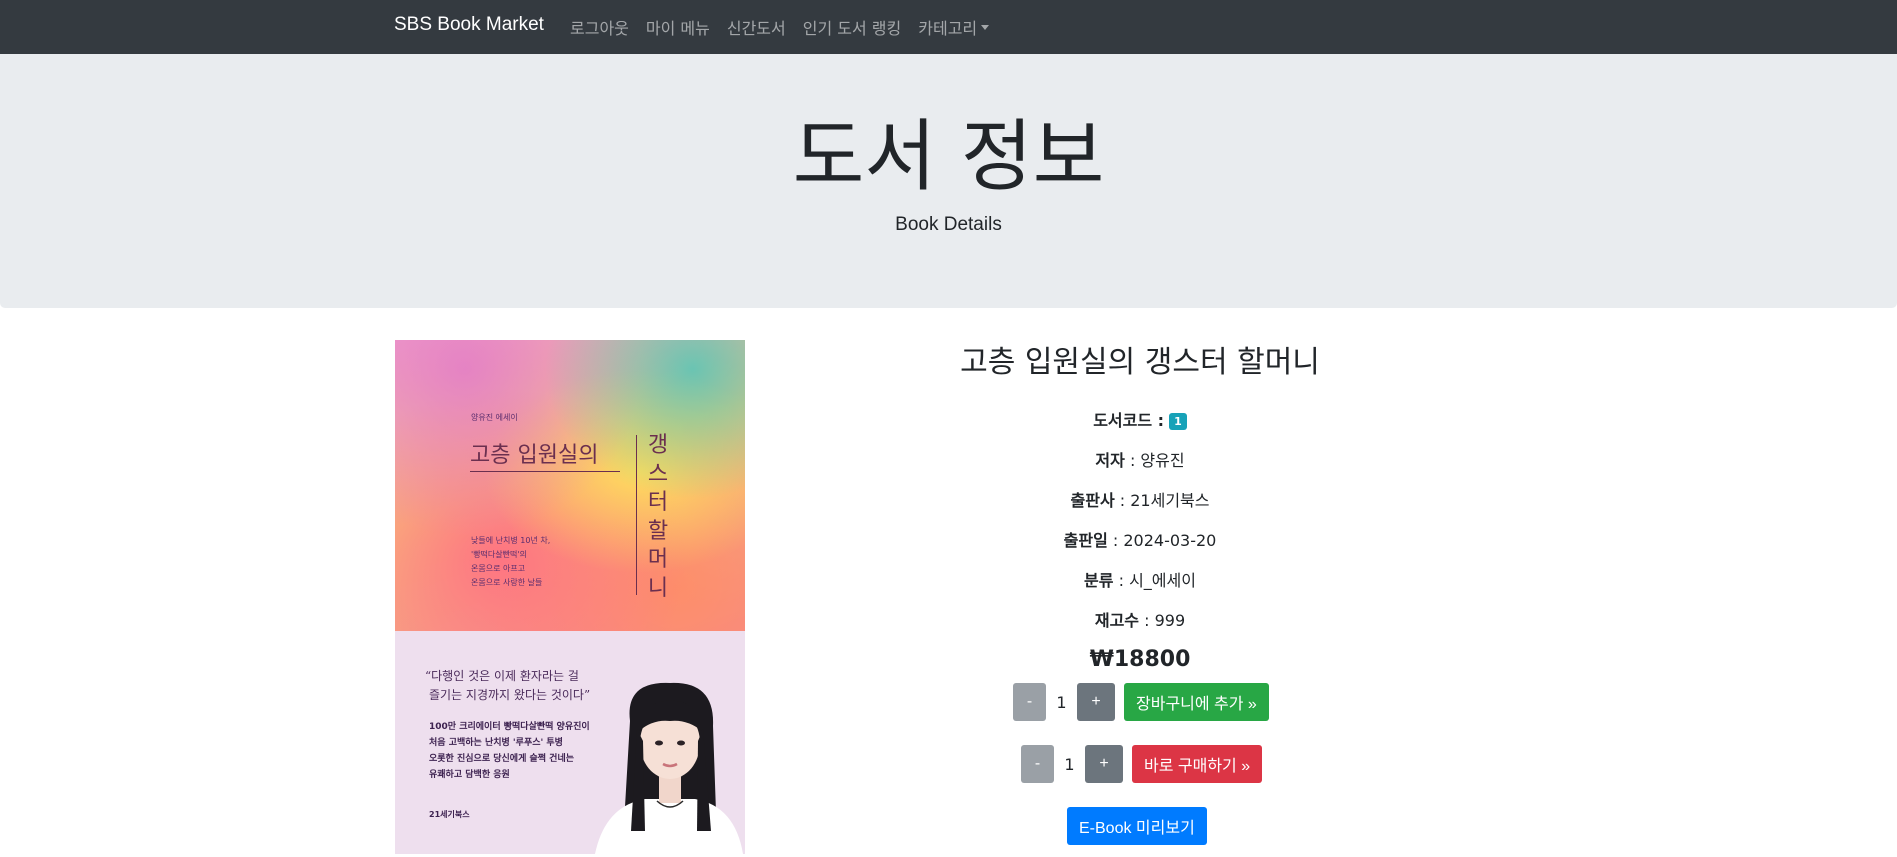 The width and height of the screenshot is (1897, 857). What do you see at coordinates (1154, 460) in the screenshot?
I see `book-author-value: : 양유진` at bounding box center [1154, 460].